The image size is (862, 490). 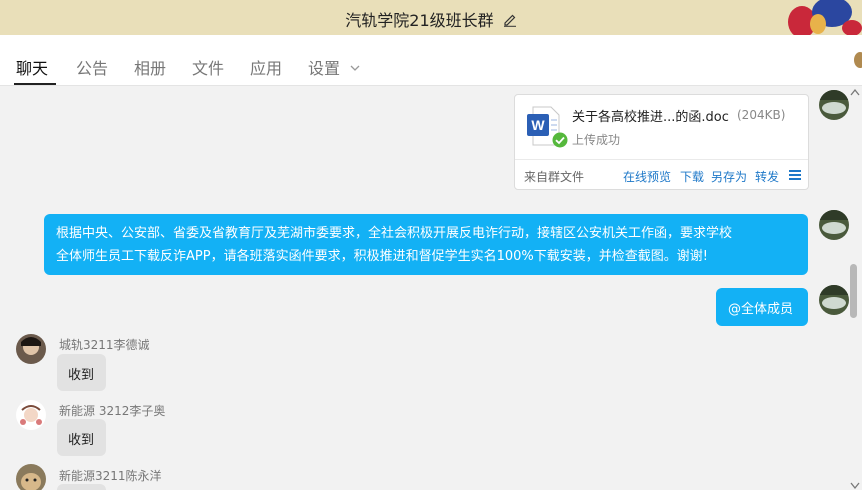 What do you see at coordinates (538, 125) in the screenshot?
I see `svg-text: W` at bounding box center [538, 125].